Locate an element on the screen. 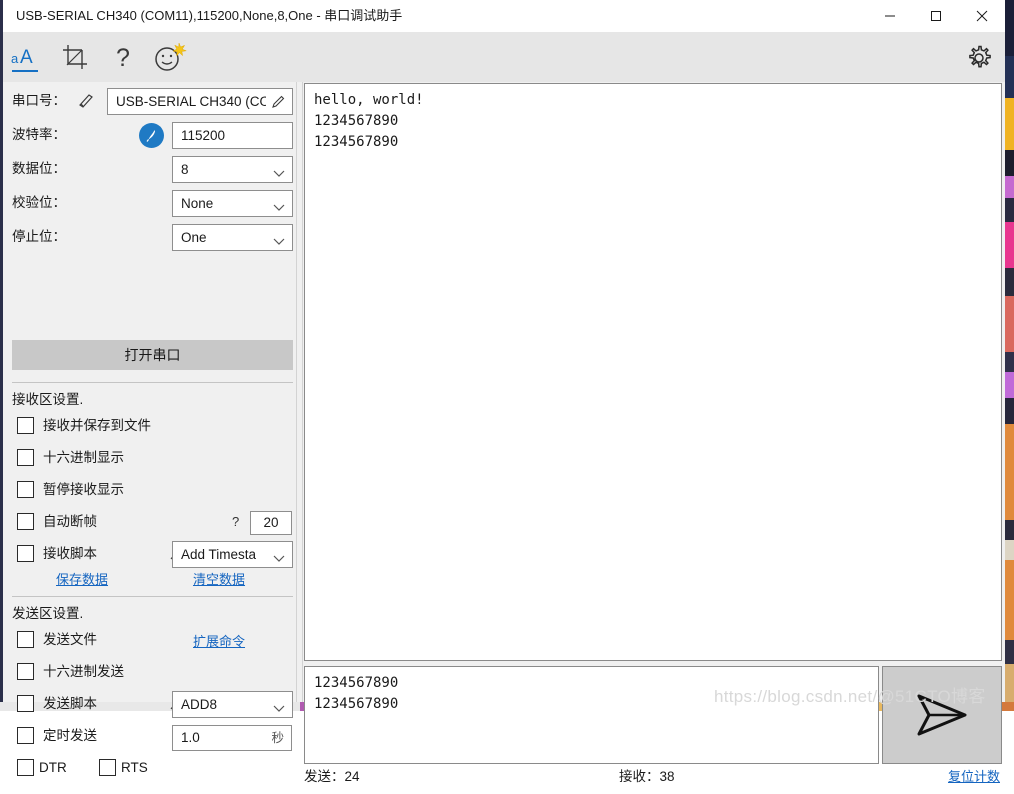  send-section-title: 发送区设置. is located at coordinates (48, 613).